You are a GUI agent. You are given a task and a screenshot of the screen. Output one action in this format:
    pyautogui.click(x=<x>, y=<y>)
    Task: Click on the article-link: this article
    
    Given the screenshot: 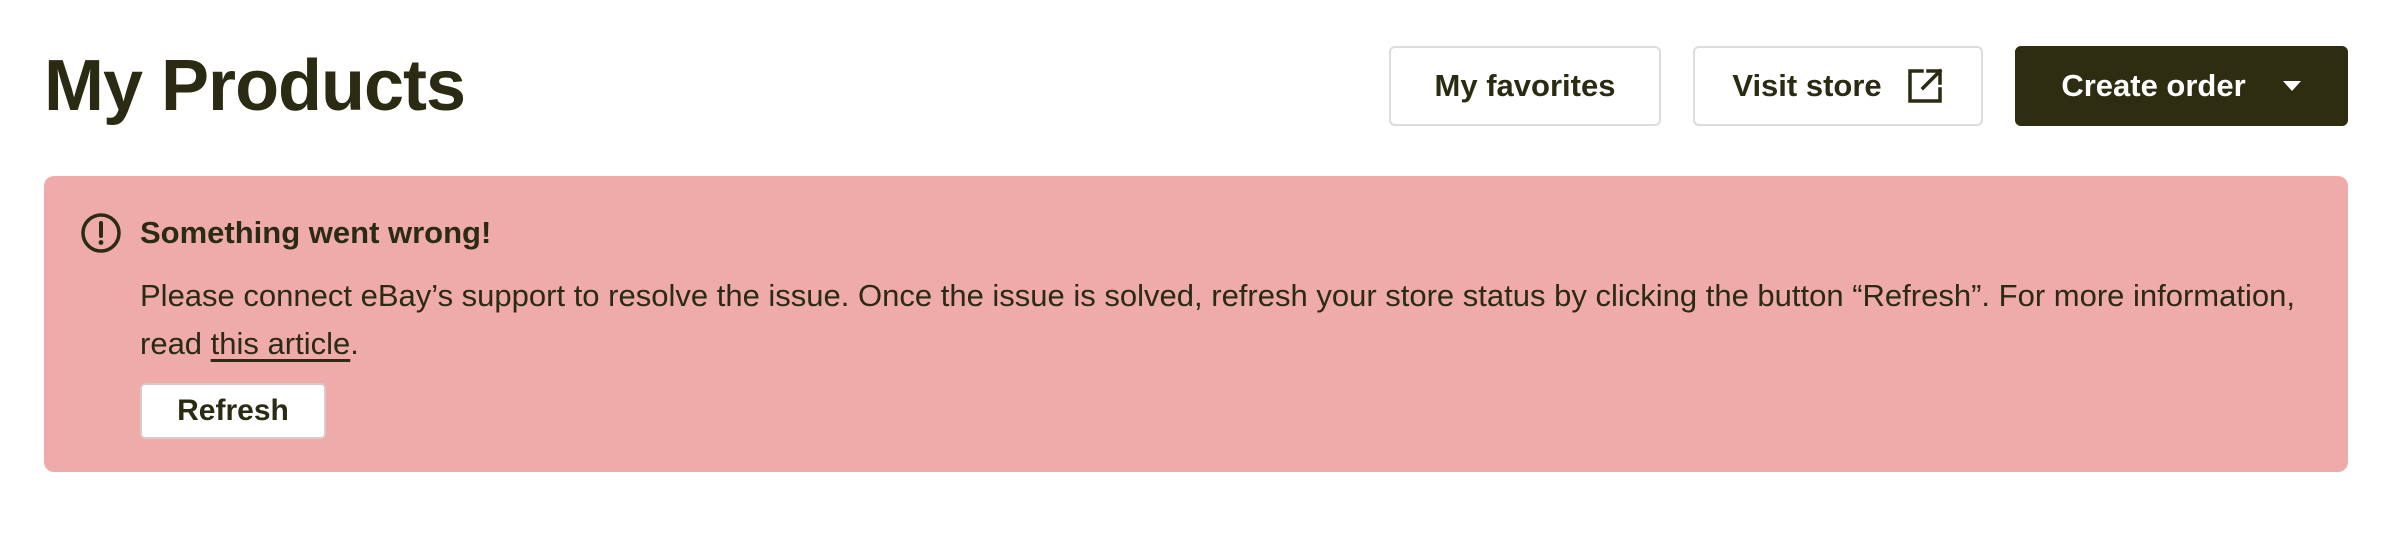 What is the action you would take?
    pyautogui.click(x=281, y=343)
    